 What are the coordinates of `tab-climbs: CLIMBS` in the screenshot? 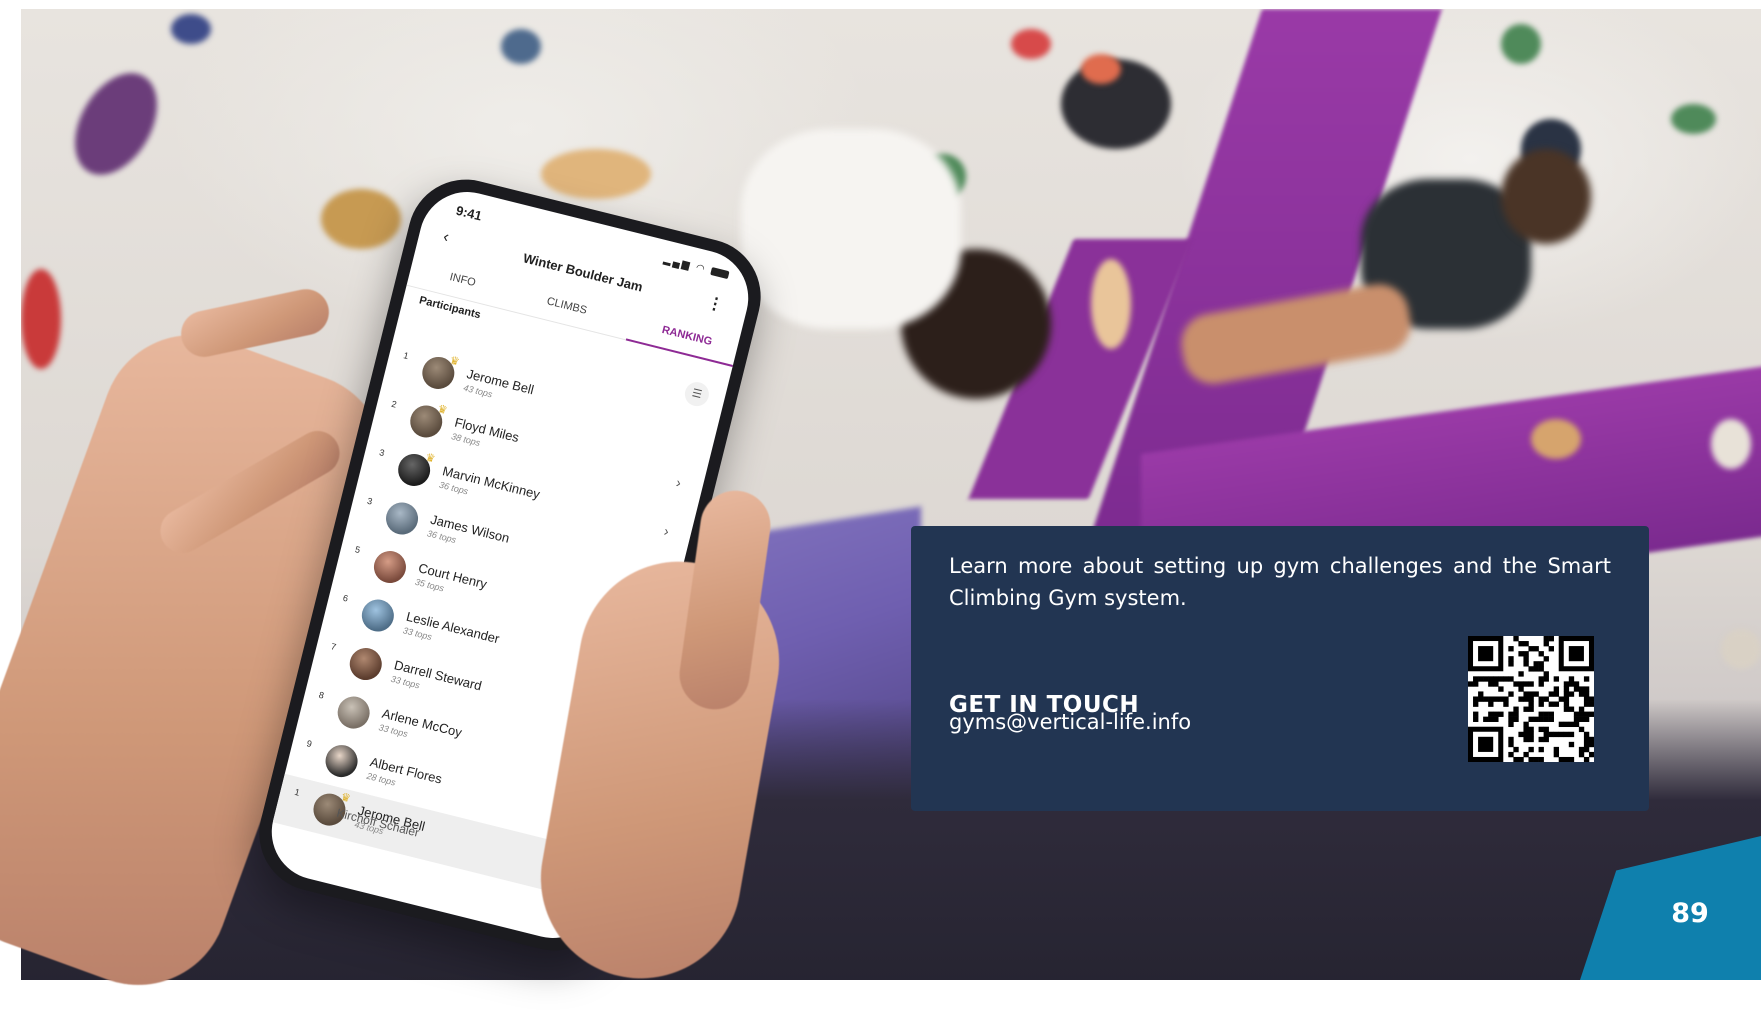 It's located at (566, 306).